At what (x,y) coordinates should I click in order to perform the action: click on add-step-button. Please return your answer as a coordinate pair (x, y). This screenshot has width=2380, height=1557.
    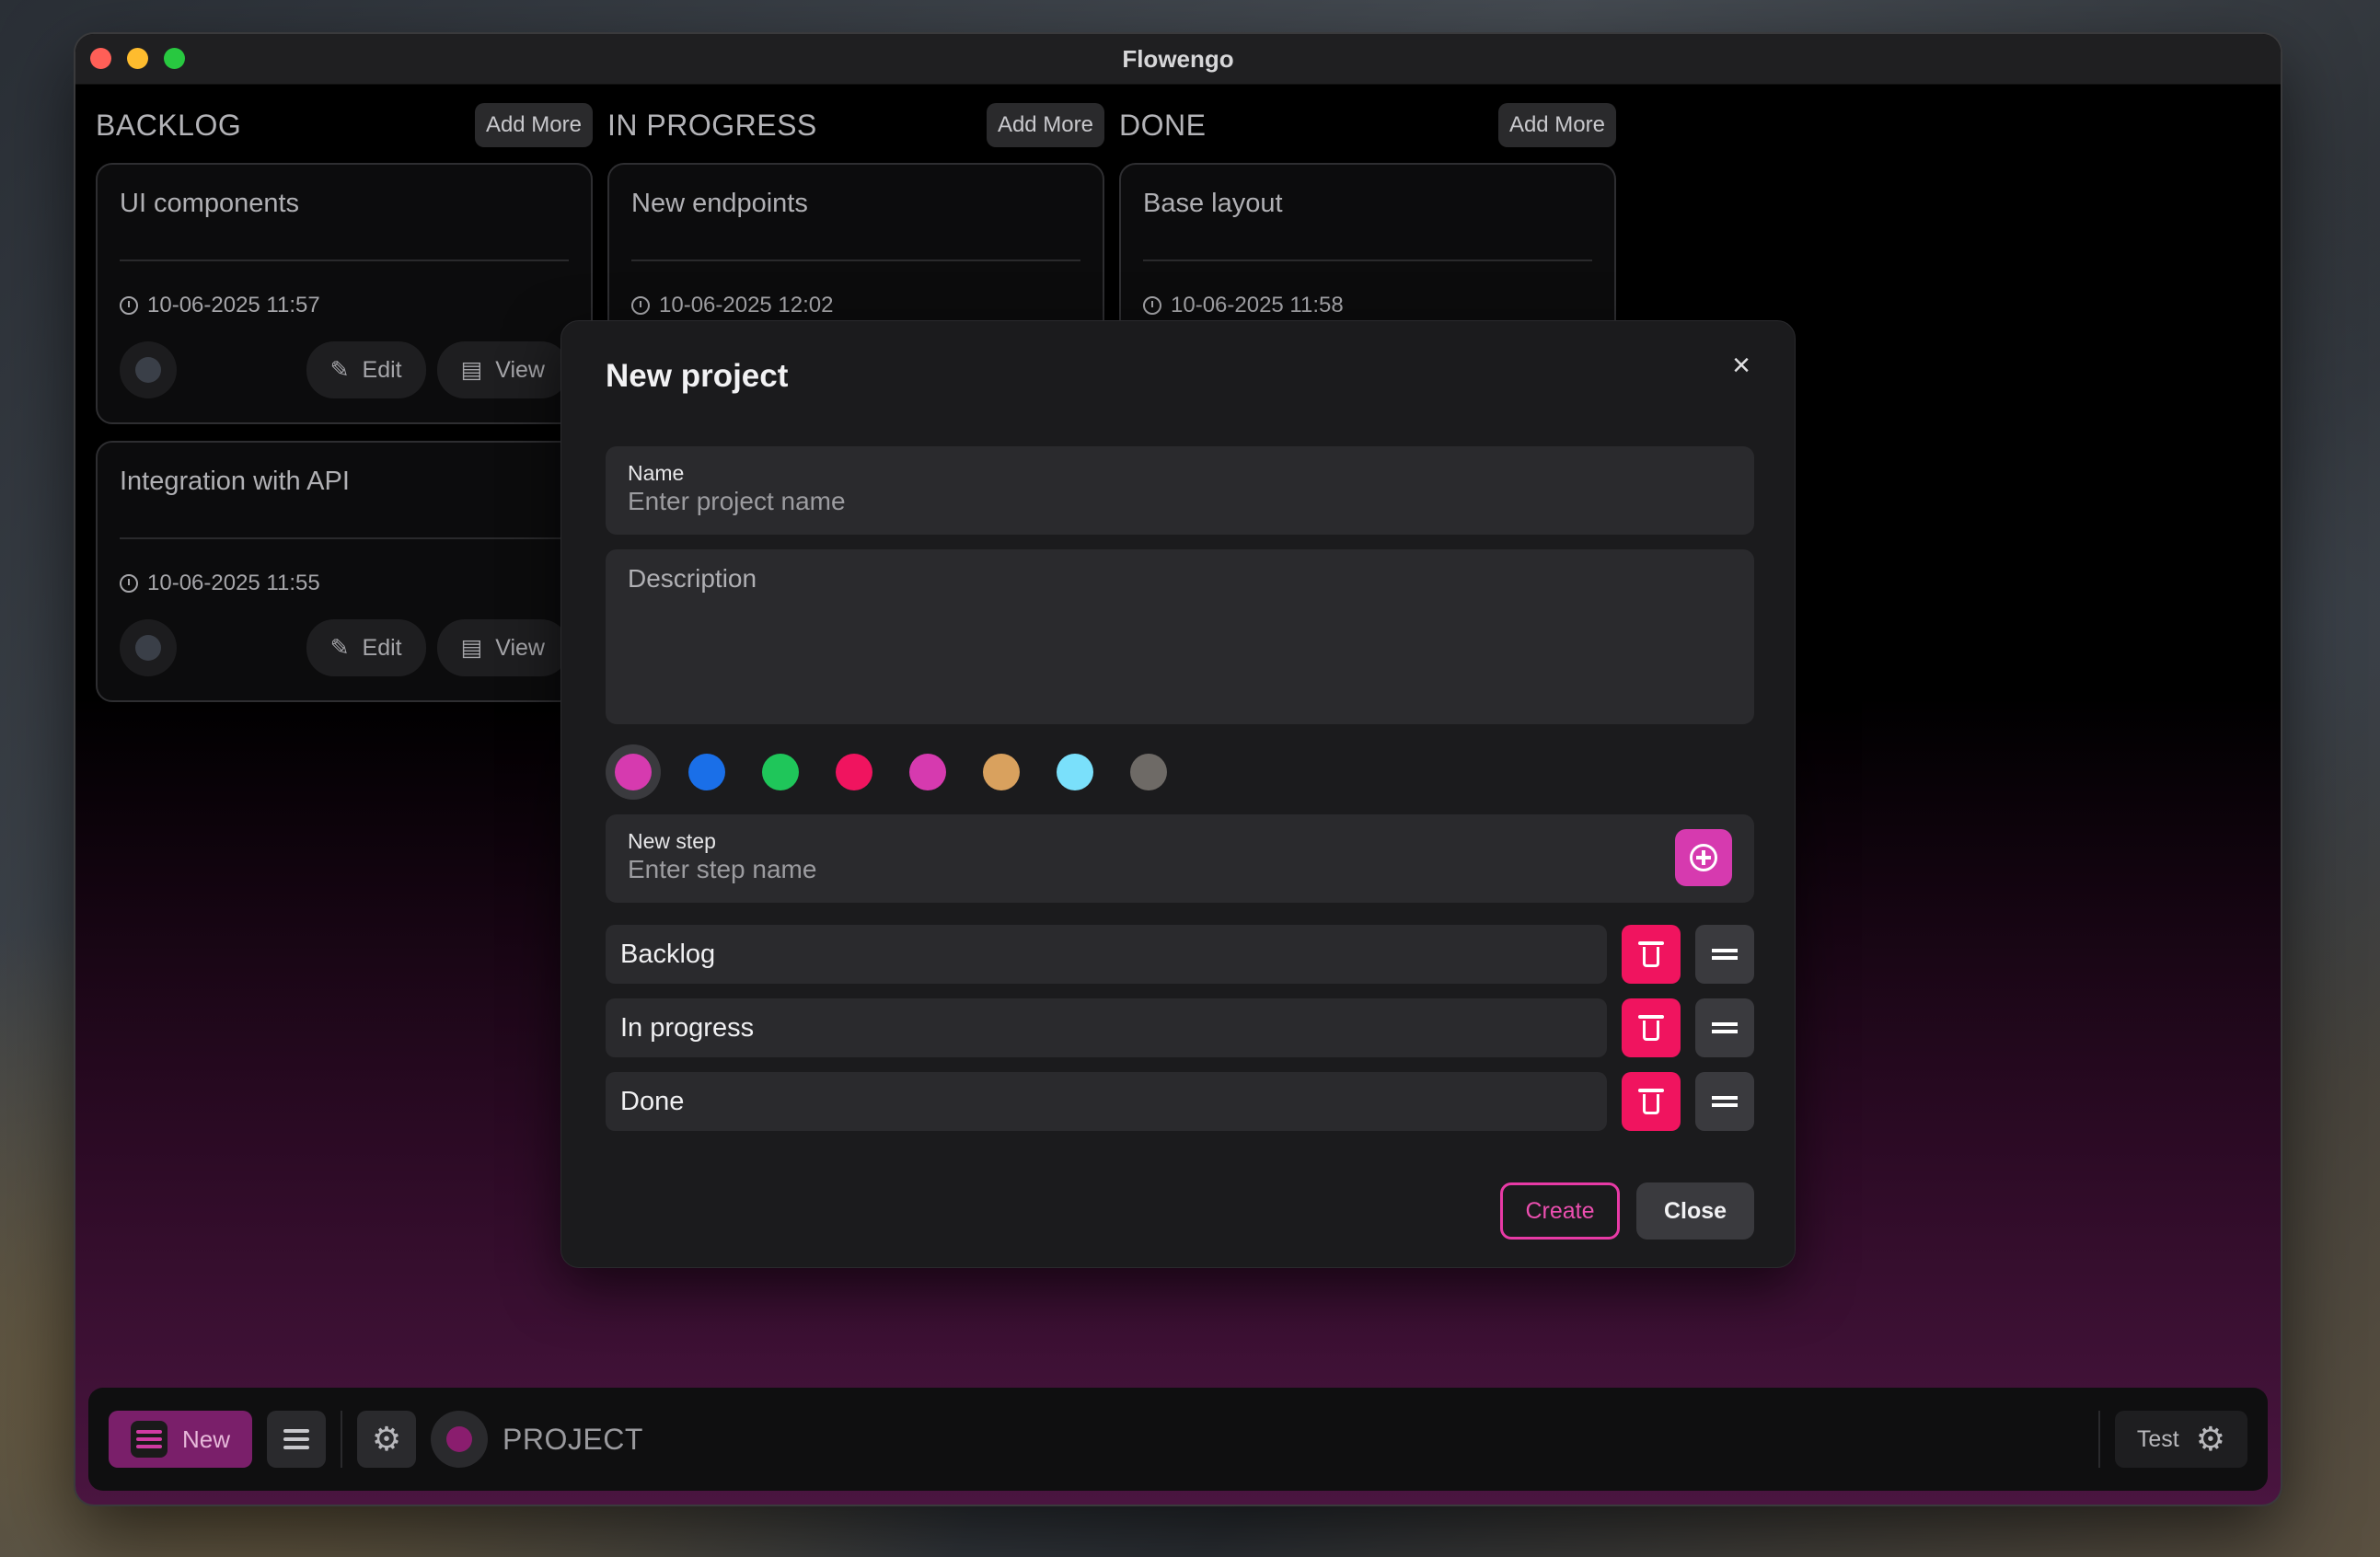
    Looking at the image, I should click on (1703, 857).